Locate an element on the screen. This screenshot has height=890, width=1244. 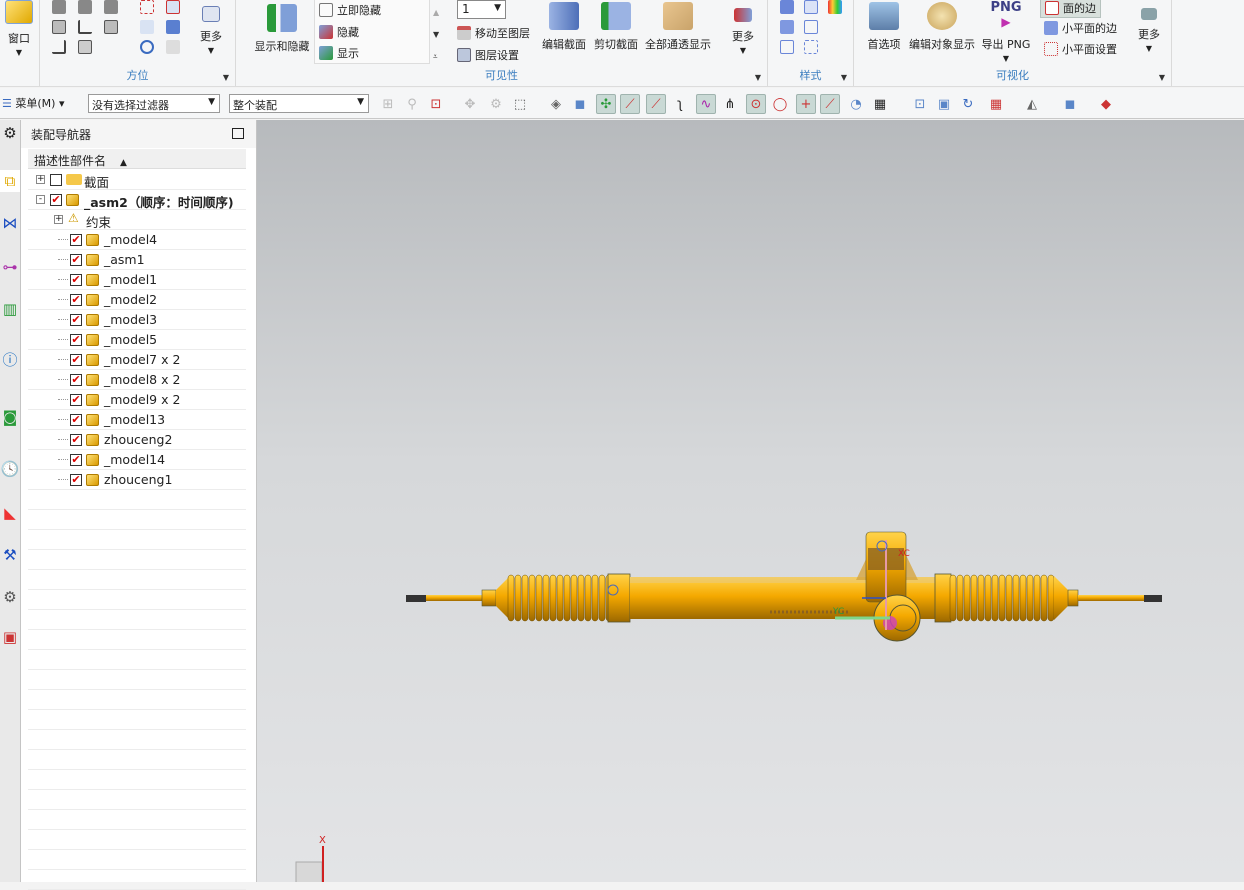
selection-scope-select: 整个装配 ▼ is located at coordinates (299, 103).